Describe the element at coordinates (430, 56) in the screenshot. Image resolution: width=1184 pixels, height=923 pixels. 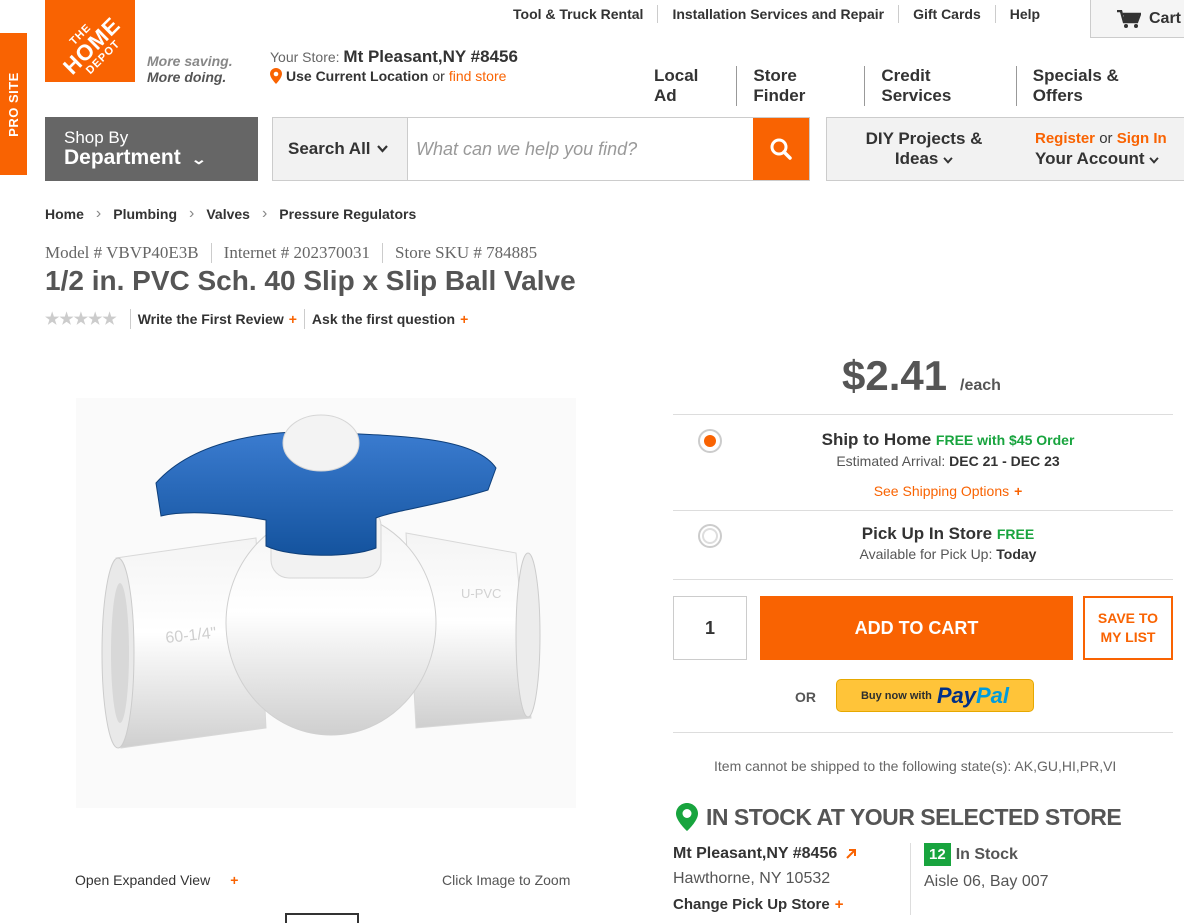
I see `your-store-name: Mt Pleasant,NY #8456` at that location.